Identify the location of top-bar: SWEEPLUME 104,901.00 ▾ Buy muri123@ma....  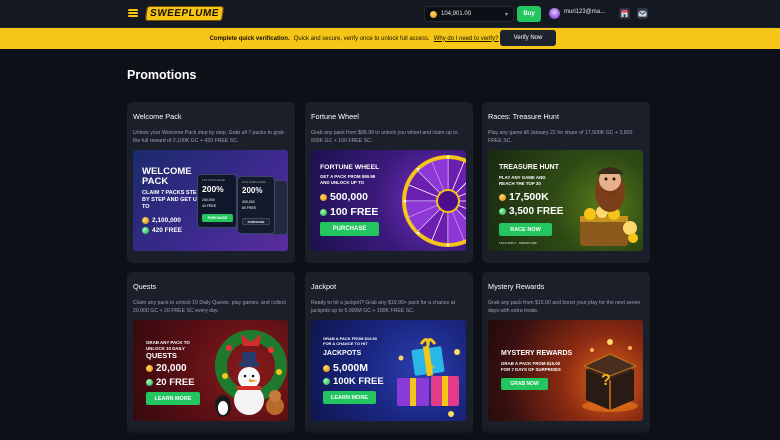
(390, 14).